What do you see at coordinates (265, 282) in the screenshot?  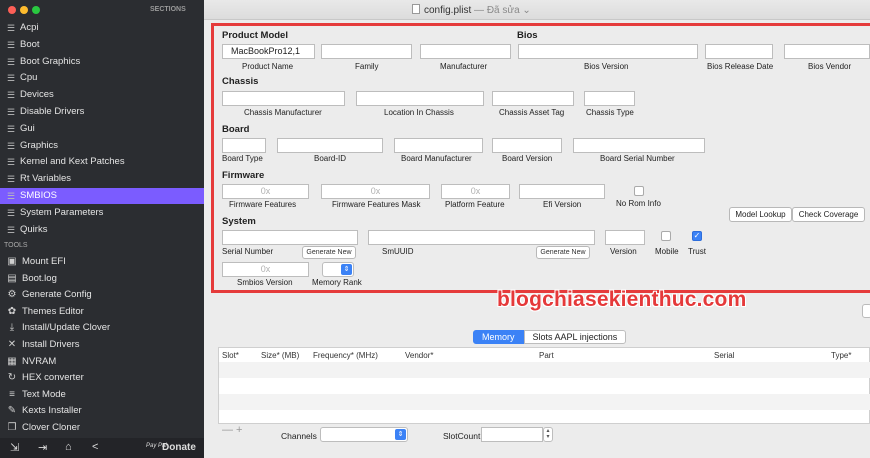 I see `smbios-version-label: Smbios Version` at bounding box center [265, 282].